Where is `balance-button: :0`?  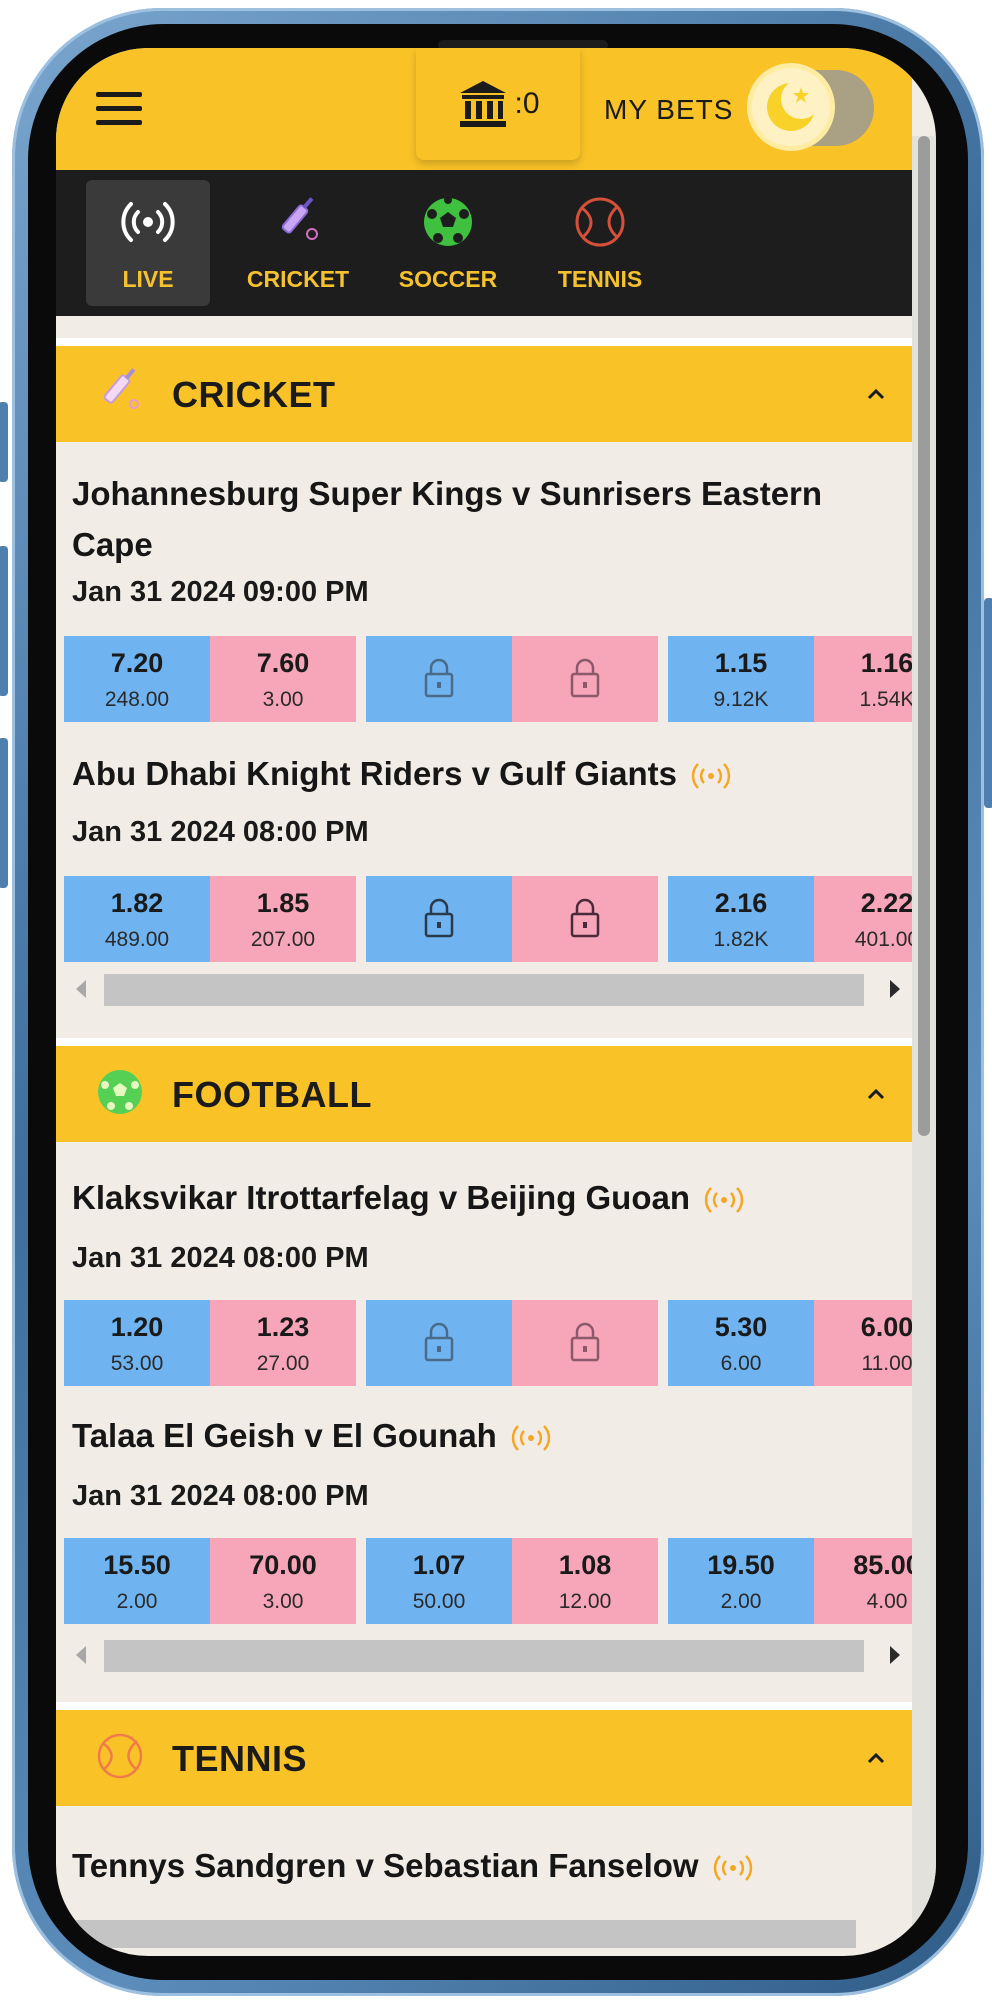
balance-button: :0 is located at coordinates (498, 104).